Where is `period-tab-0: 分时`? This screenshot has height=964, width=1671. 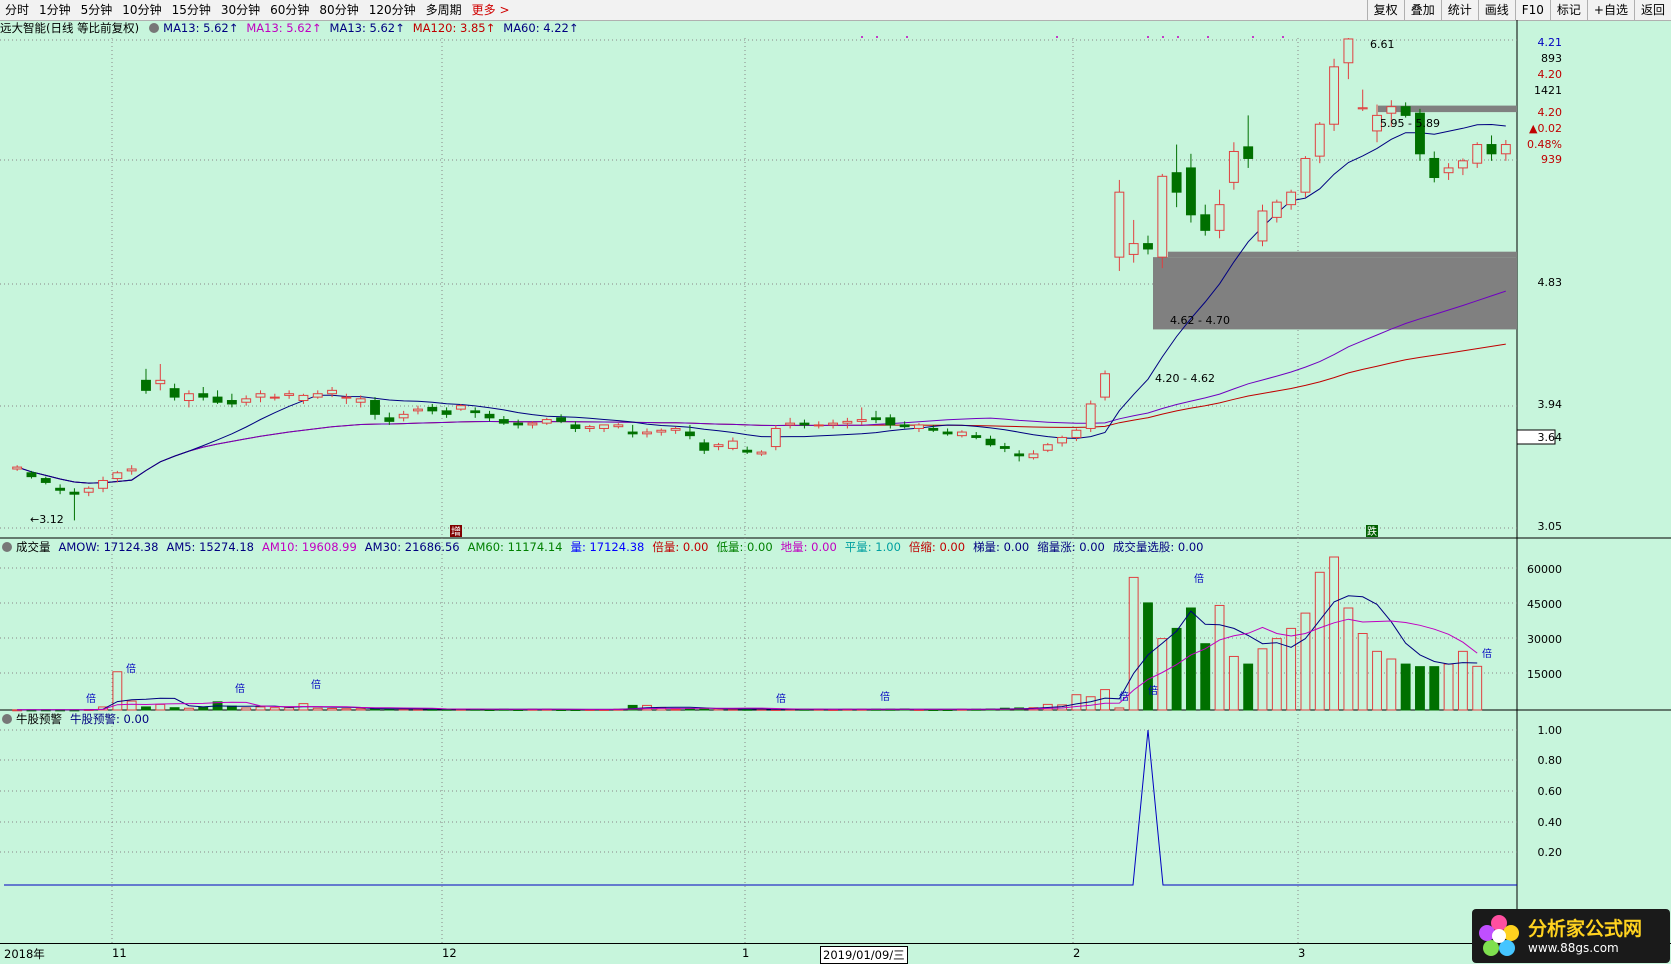
period-tab-0: 分时 is located at coordinates (17, 10).